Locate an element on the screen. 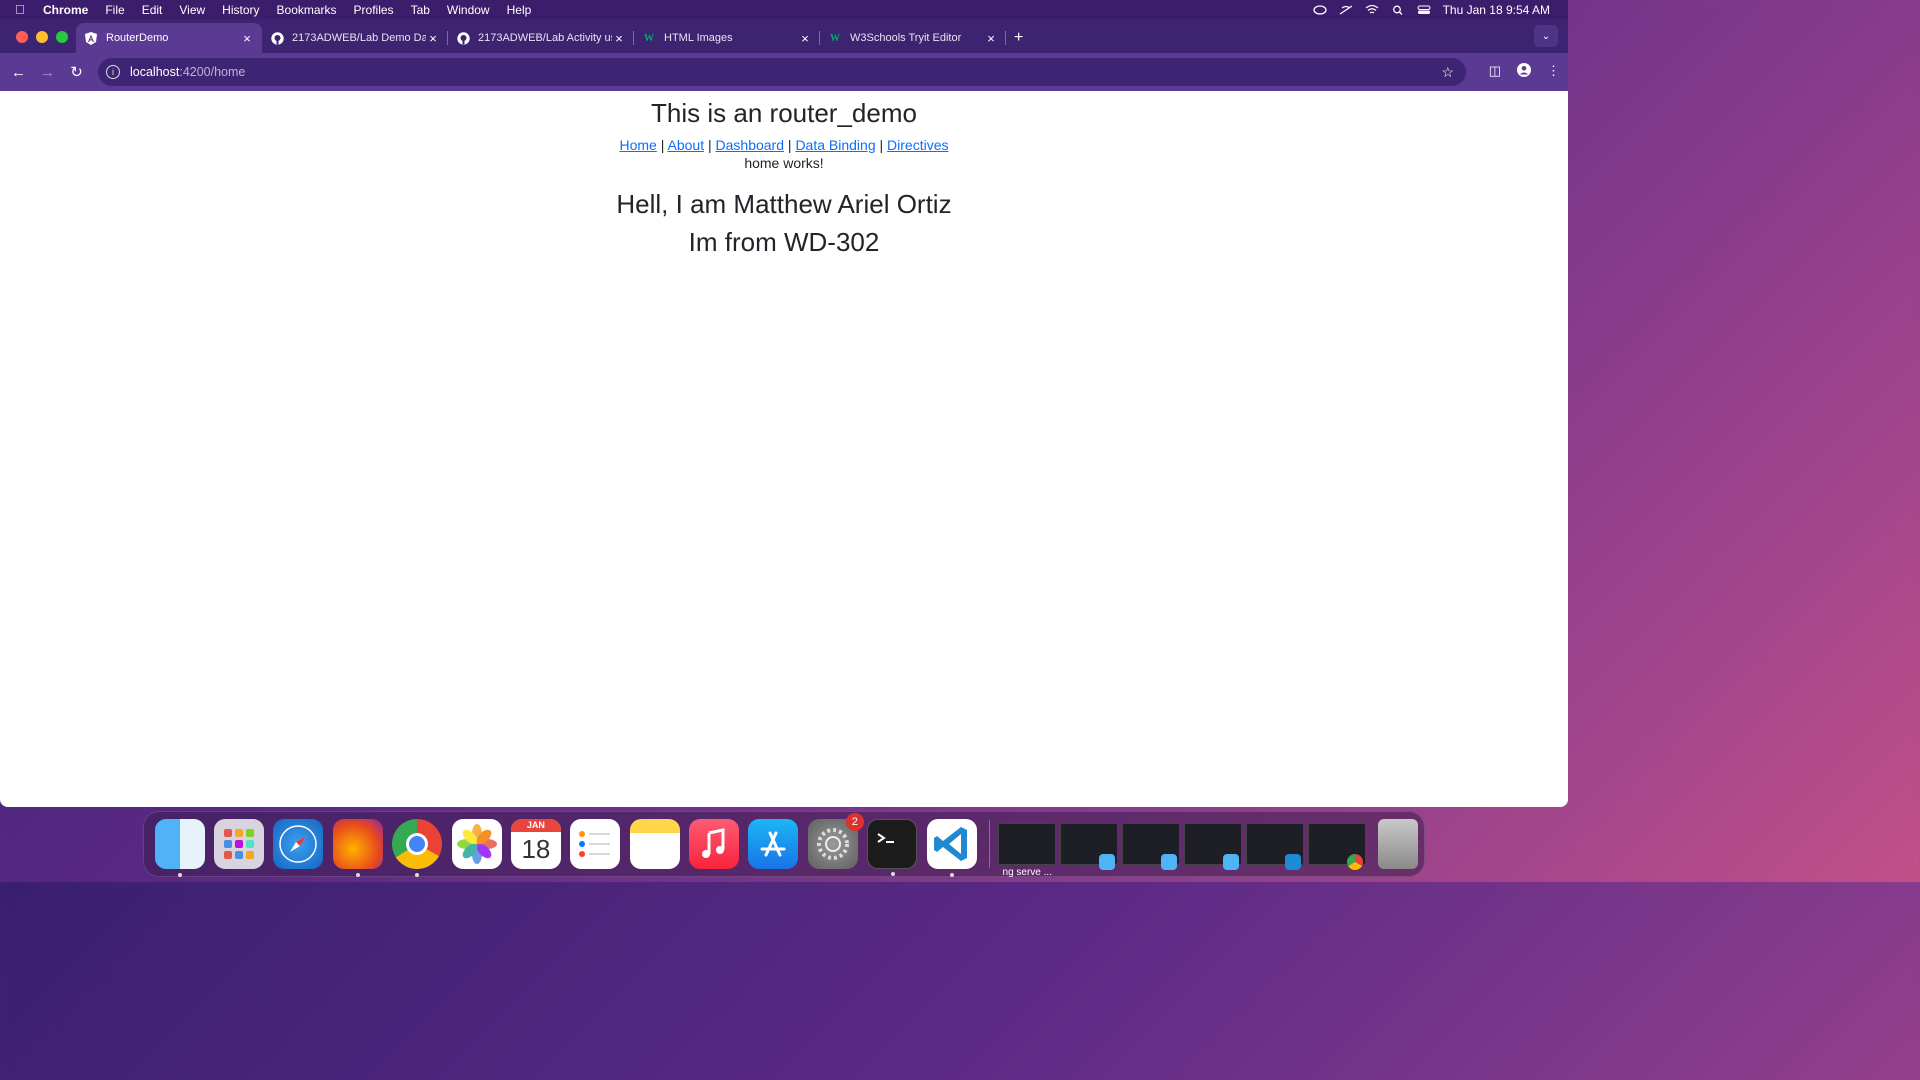 The height and width of the screenshot is (1080, 1920). spotlight-search-icon is located at coordinates (1398, 10).